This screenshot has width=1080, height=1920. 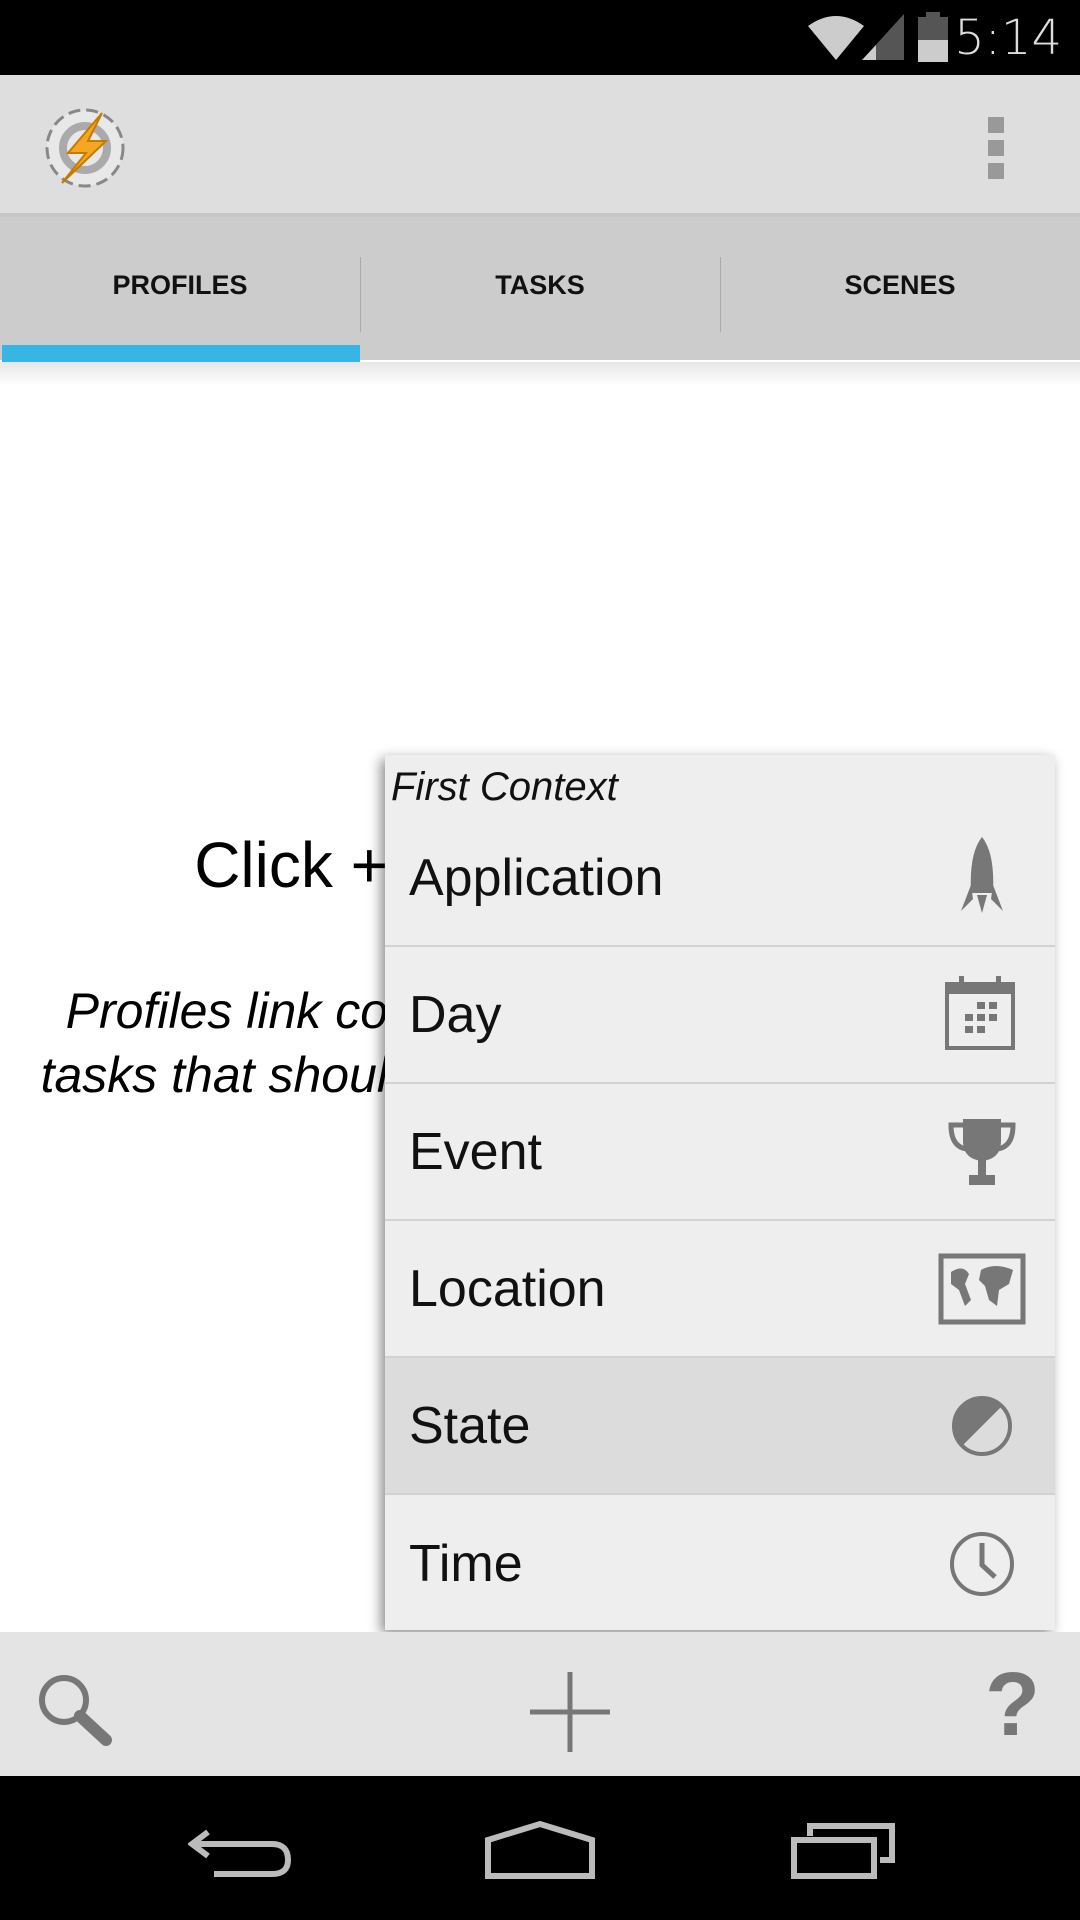 What do you see at coordinates (240, 1851) in the screenshot?
I see `back-icon` at bounding box center [240, 1851].